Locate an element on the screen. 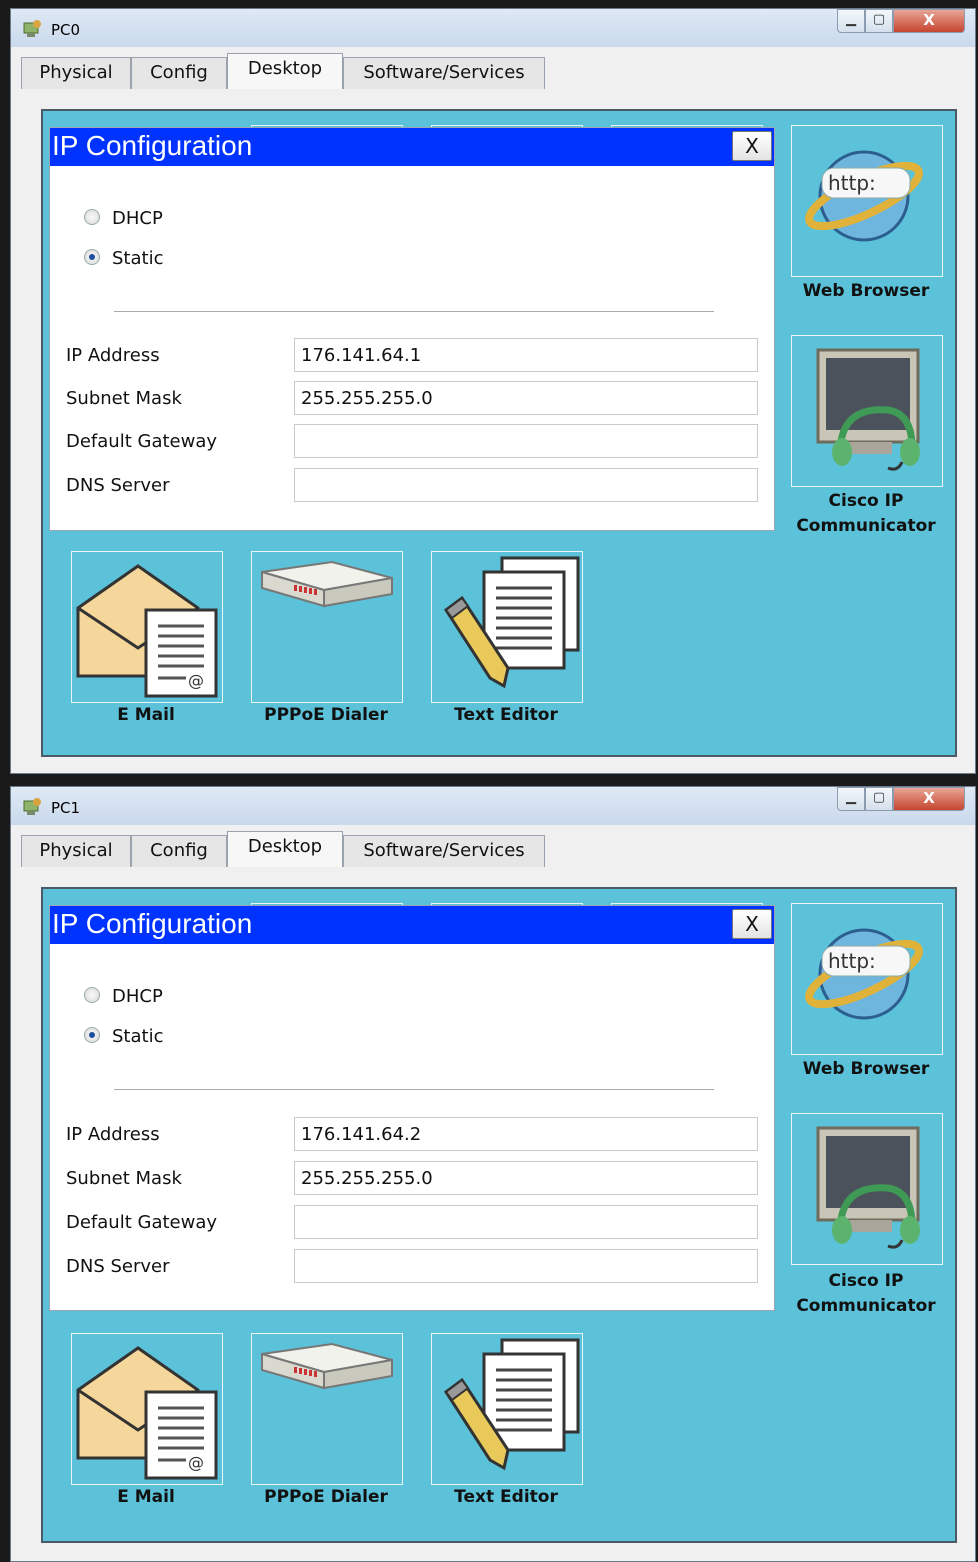  title-bar: PC0 ▁ ▢ X is located at coordinates (493, 28).